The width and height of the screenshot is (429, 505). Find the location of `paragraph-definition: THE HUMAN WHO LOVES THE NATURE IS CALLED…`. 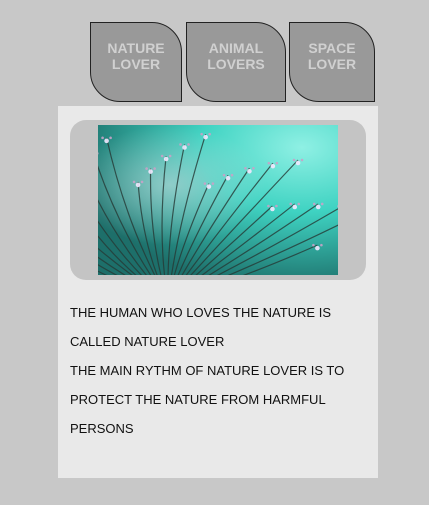

paragraph-definition: THE HUMAN WHO LOVES THE NATURE IS CALLED… is located at coordinates (200, 327).